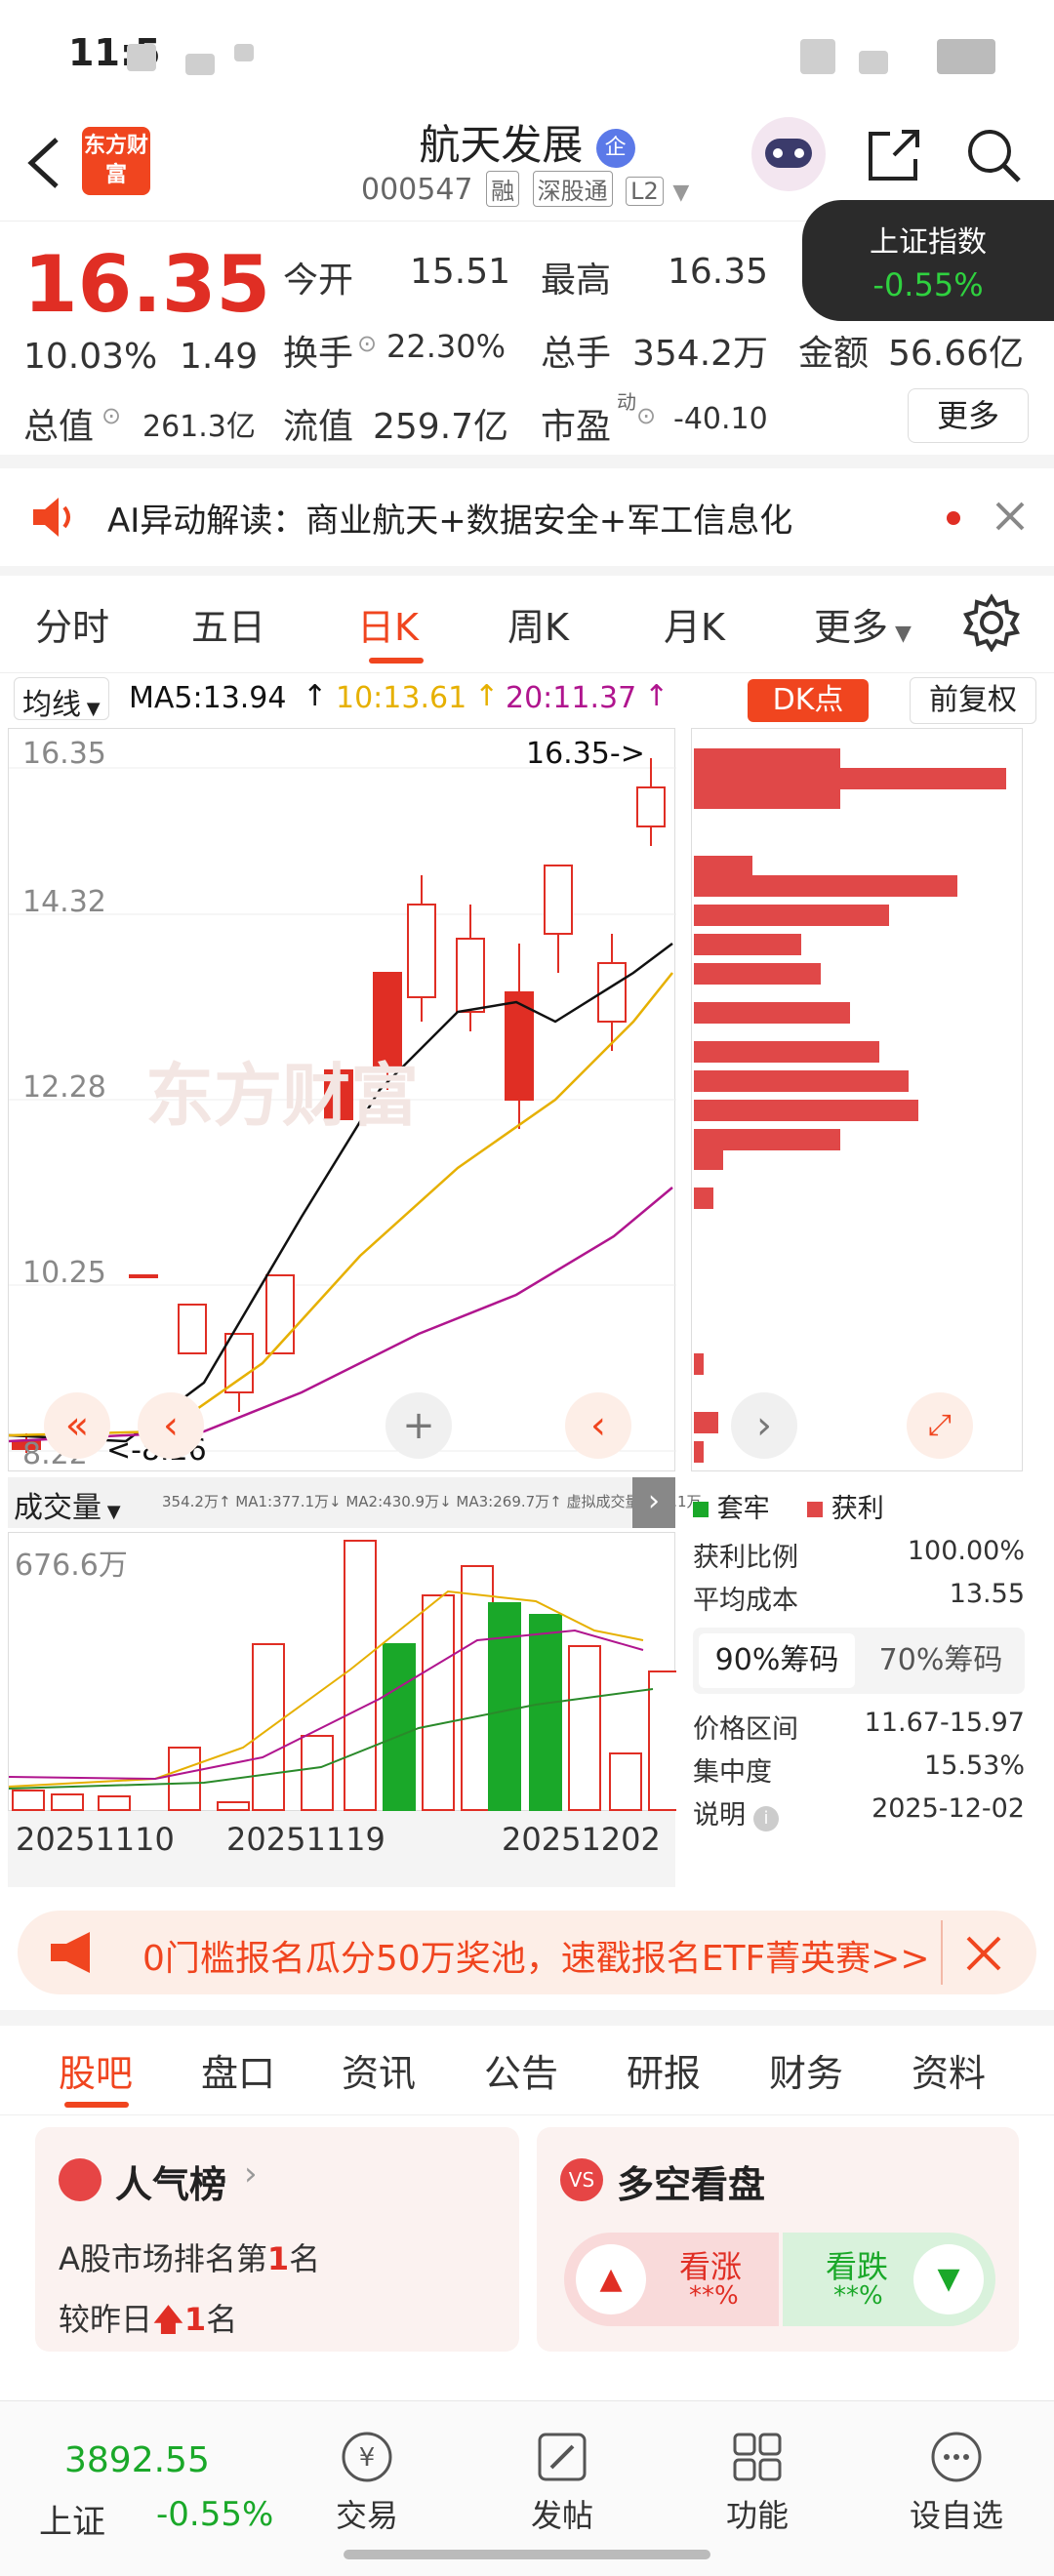 The image size is (1054, 2576). What do you see at coordinates (694, 624) in the screenshot?
I see `tab-monthly-k: 月K` at bounding box center [694, 624].